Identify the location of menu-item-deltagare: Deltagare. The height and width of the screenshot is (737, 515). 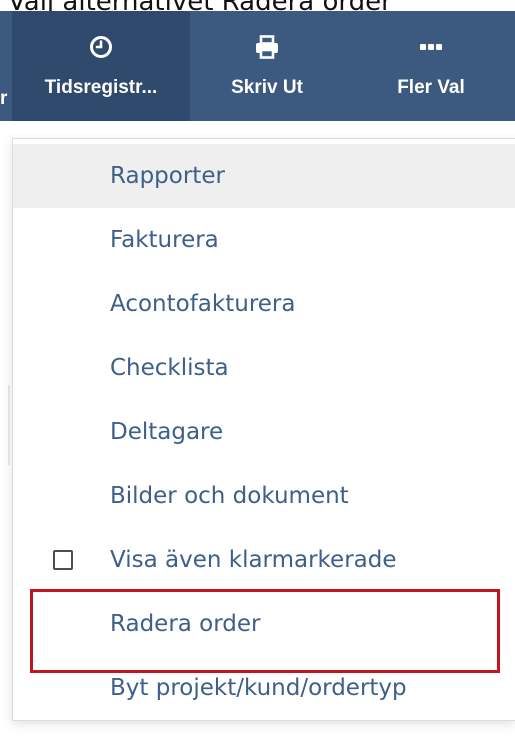
(264, 432).